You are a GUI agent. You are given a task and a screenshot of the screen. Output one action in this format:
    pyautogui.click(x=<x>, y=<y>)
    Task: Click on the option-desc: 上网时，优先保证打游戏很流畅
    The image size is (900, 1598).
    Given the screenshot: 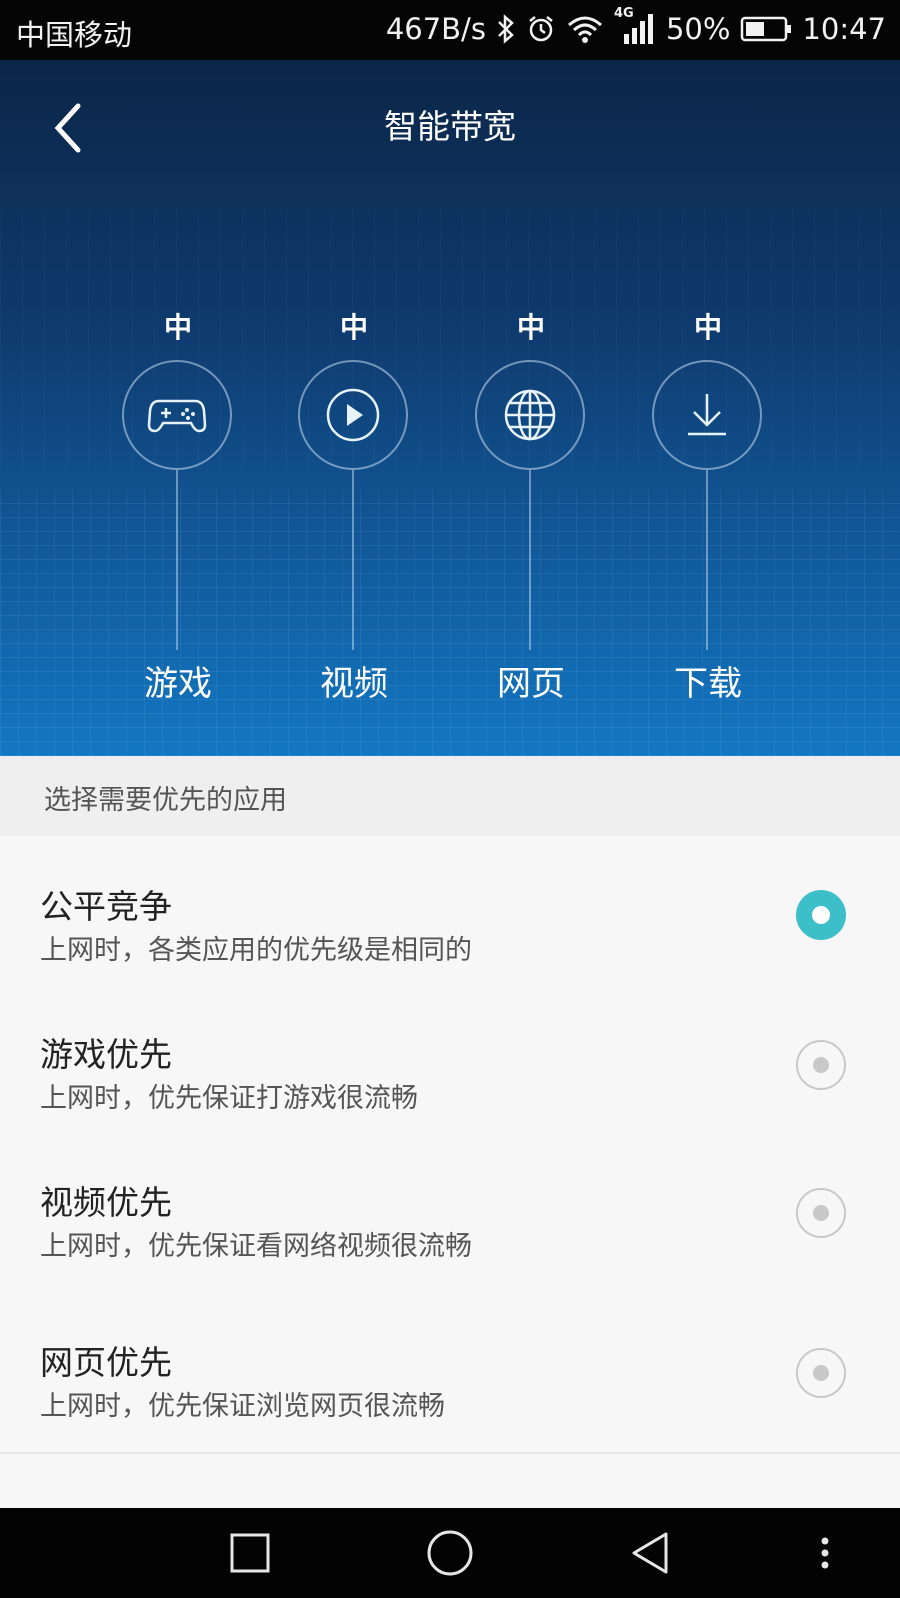 What is the action you would take?
    pyautogui.click(x=229, y=1098)
    